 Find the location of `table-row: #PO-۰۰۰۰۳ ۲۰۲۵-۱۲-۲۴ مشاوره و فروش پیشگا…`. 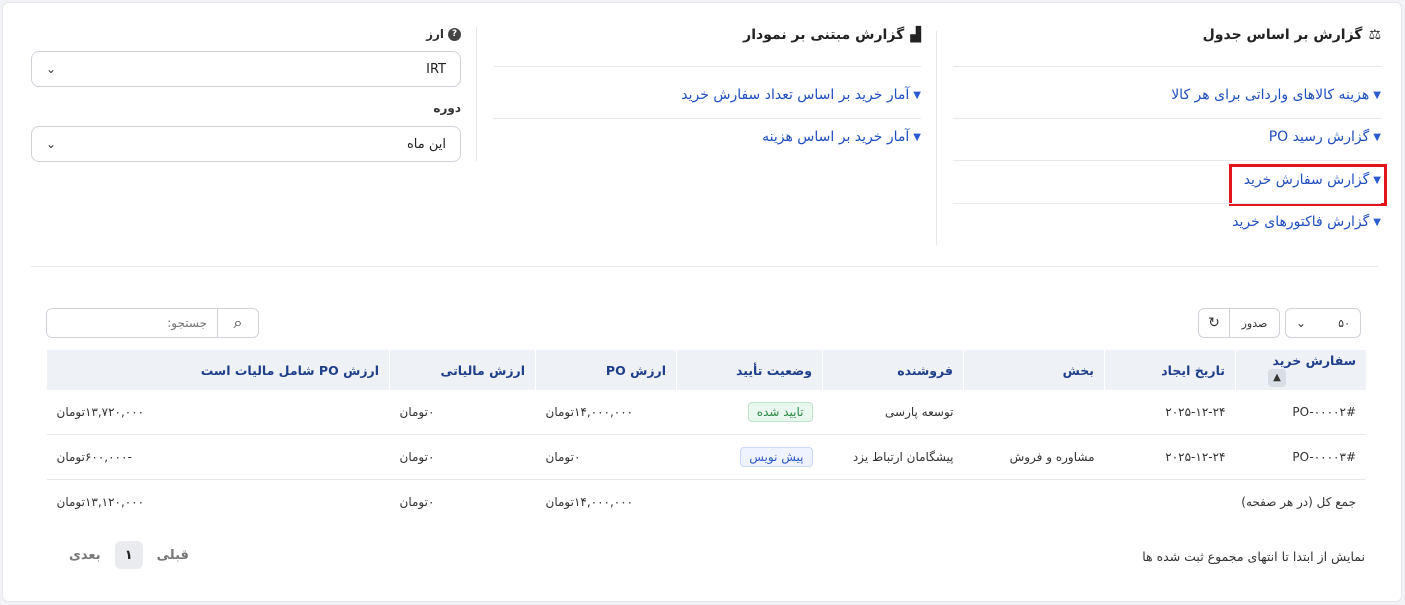

table-row: #PO-۰۰۰۰۳ ۲۰۲۵-۱۲-۲۴ مشاوره و فروش پیشگا… is located at coordinates (706, 457).